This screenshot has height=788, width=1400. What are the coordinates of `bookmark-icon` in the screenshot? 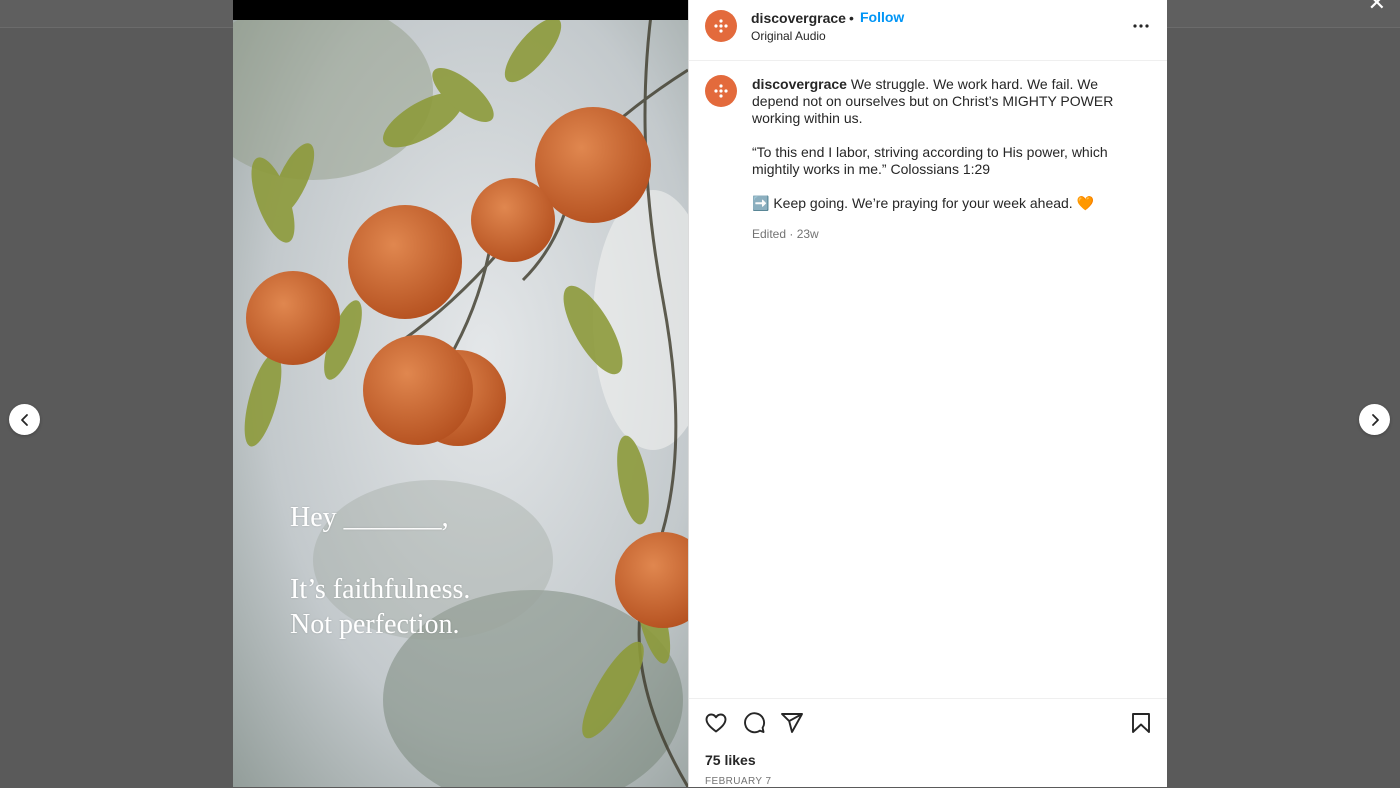 It's located at (1141, 723).